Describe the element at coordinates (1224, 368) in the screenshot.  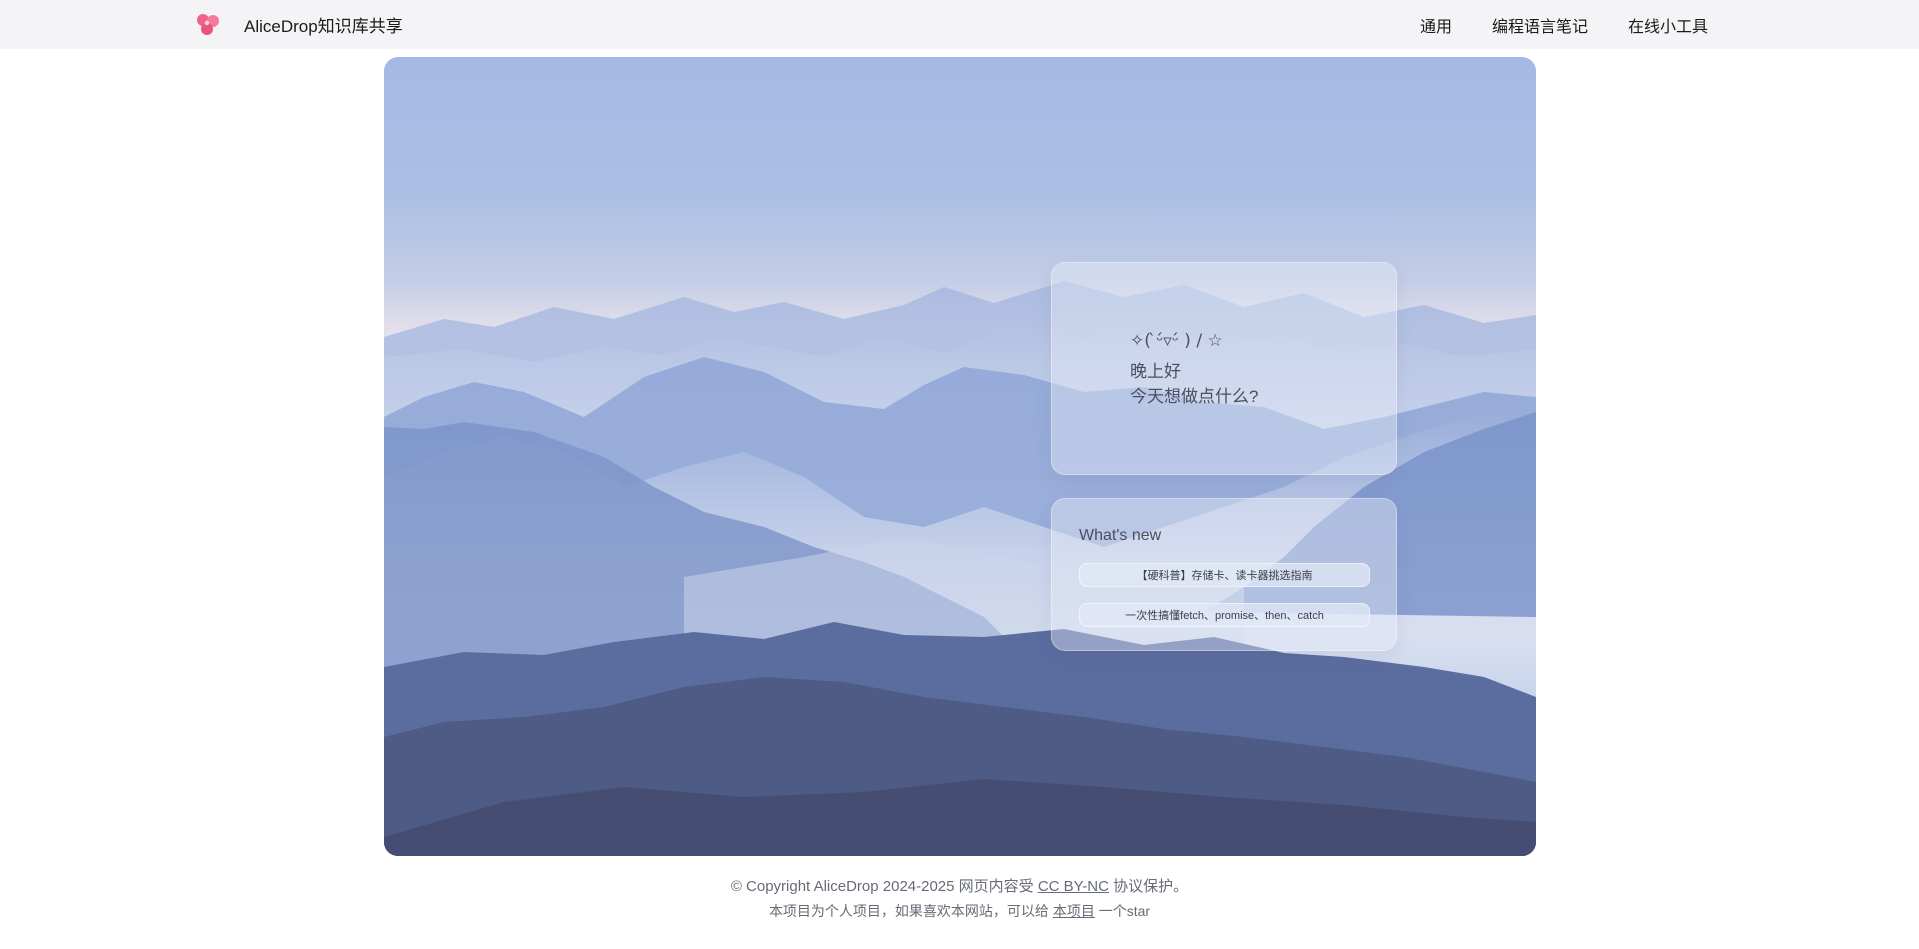
I see `greeting-card: ✧( ̀ᵕ́▿ᵕ́ ) / ☆ 晚上好 今天想做点什么?` at that location.